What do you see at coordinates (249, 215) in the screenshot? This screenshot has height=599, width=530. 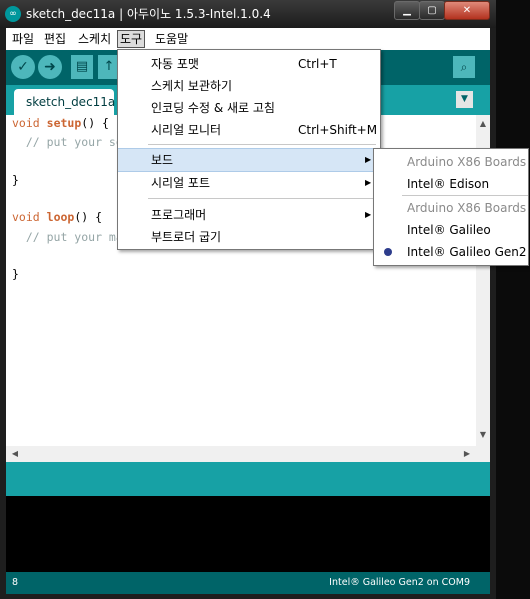 I see `menu-item-programmer: 프로그래머 ▶` at bounding box center [249, 215].